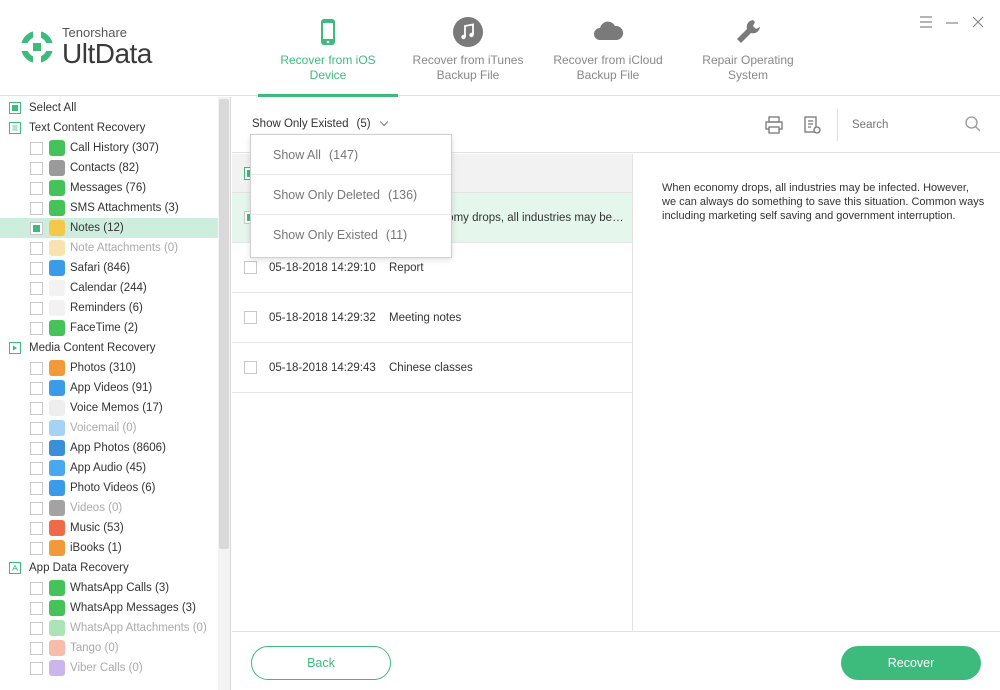 Image resolution: width=1000 pixels, height=690 pixels. I want to click on sidebar-item: WhatsApp Calls (3), so click(109, 588).